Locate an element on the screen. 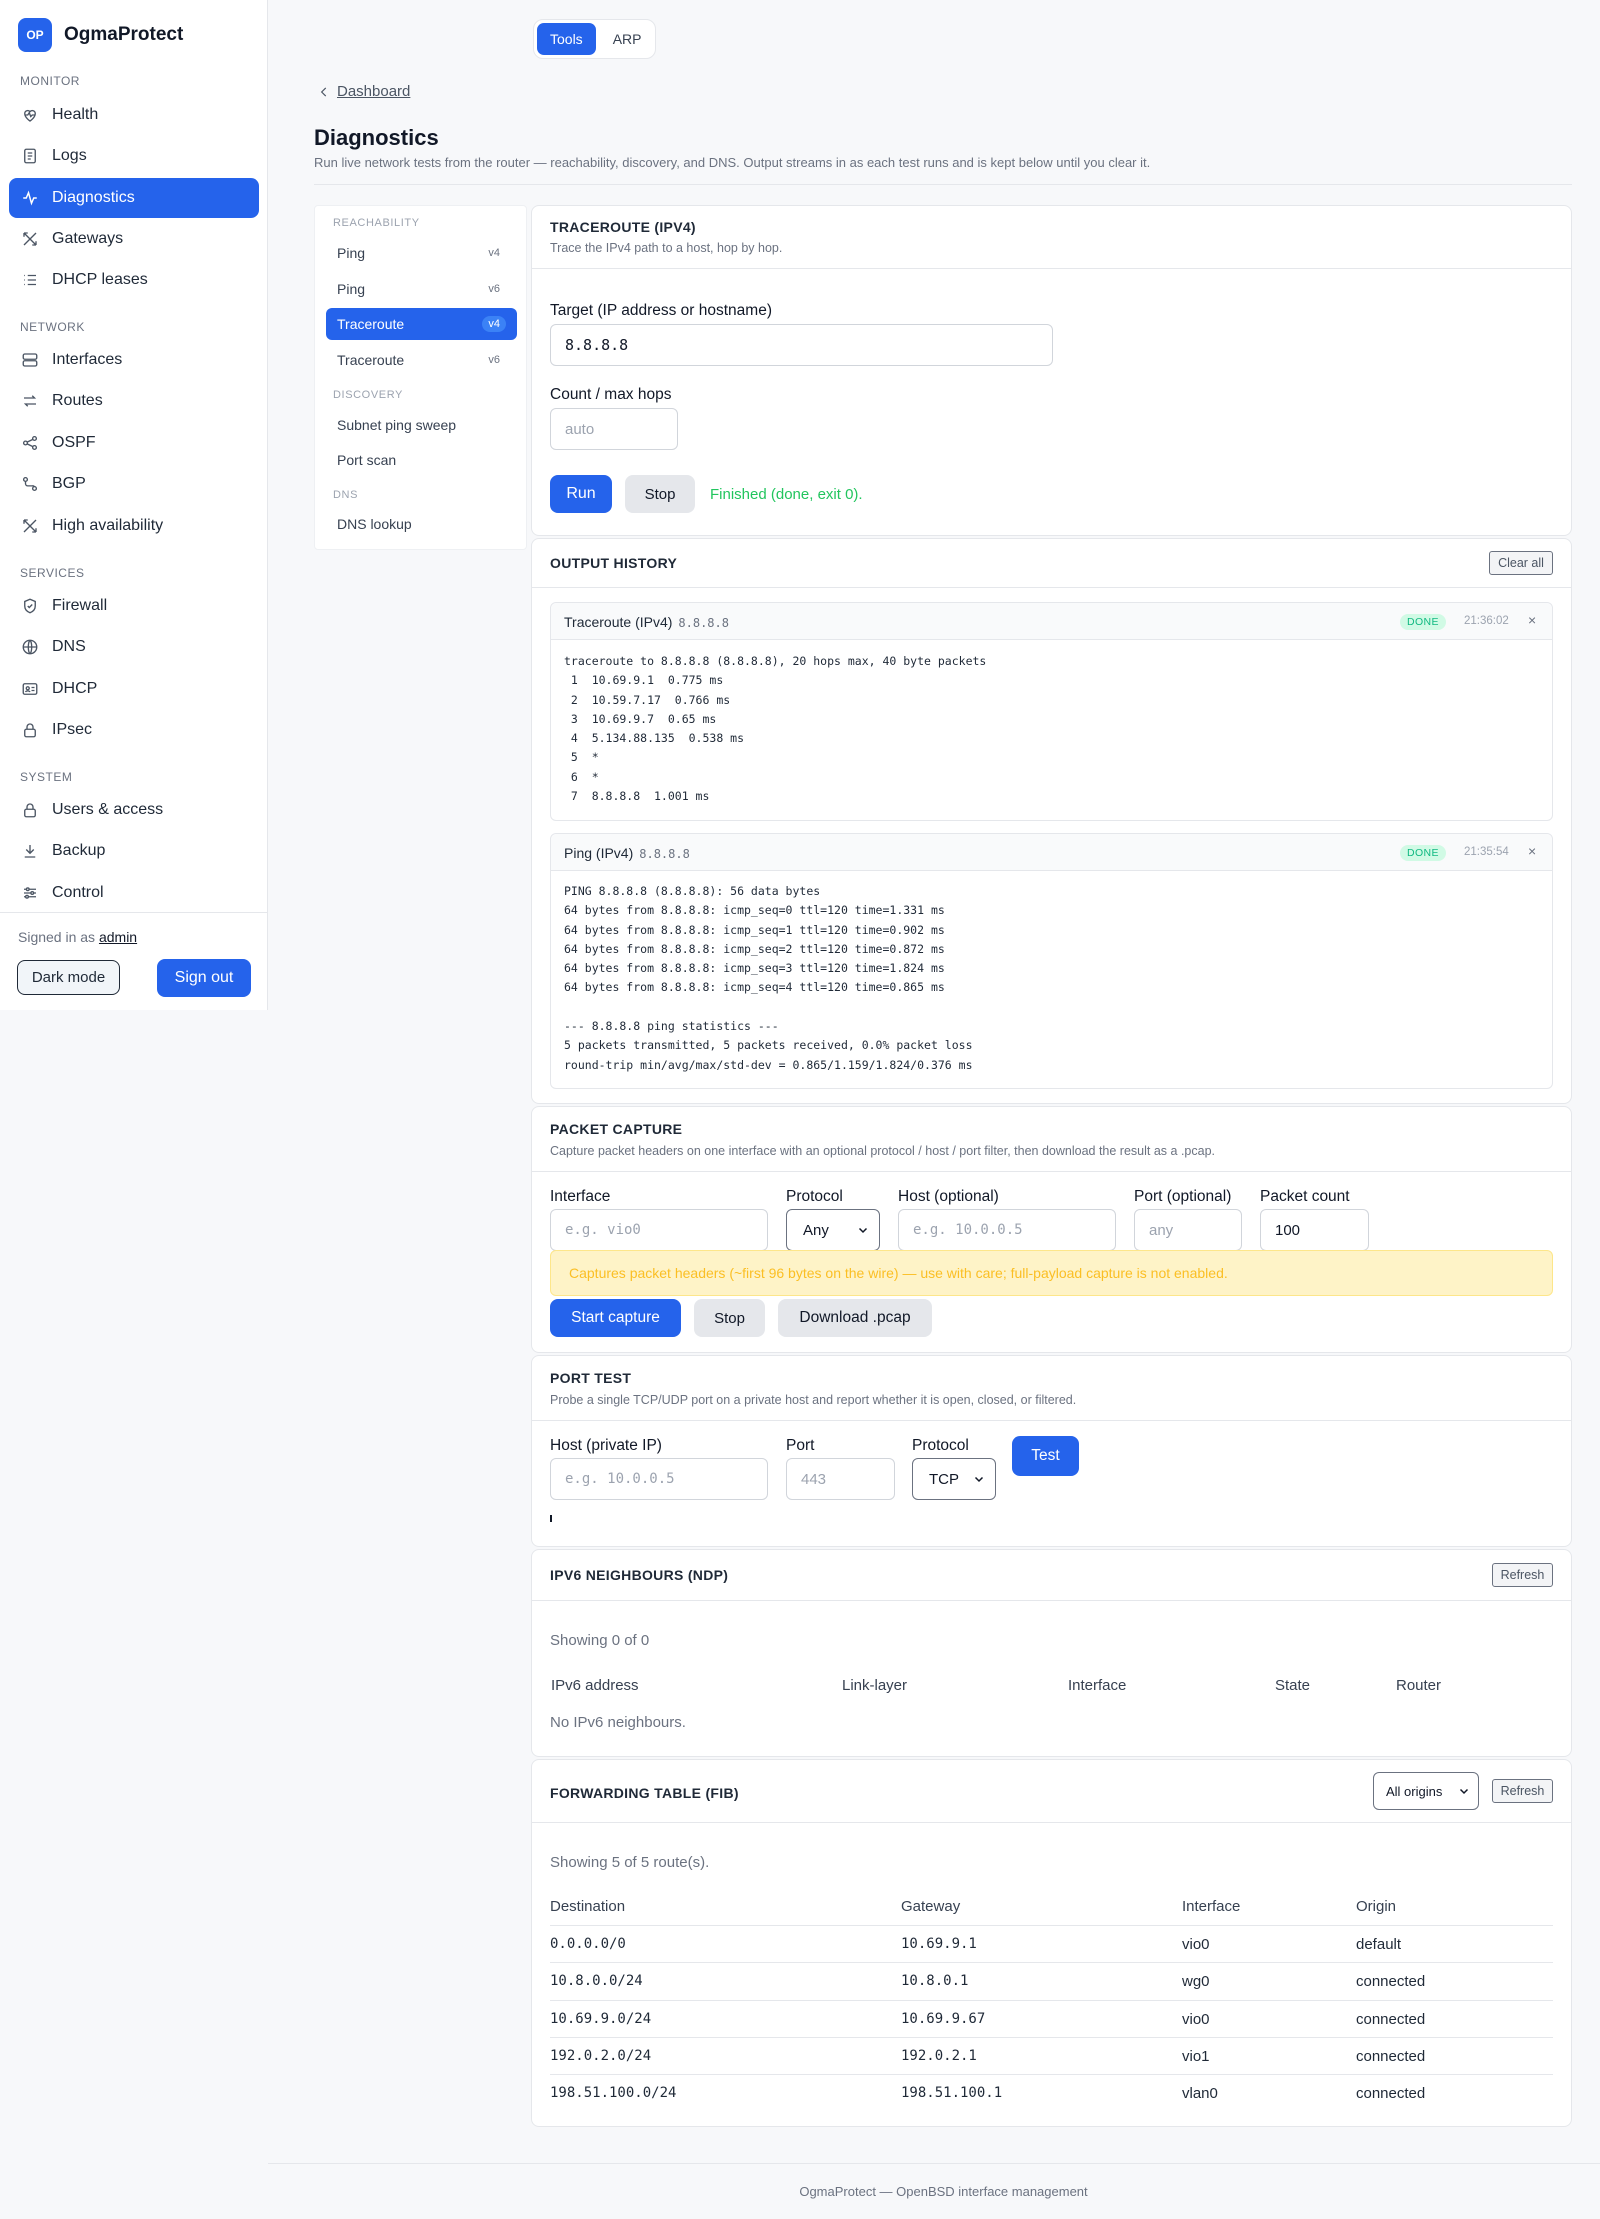 Image resolution: width=1600 pixels, height=2219 pixels. signed-in-text: Signed in as admin is located at coordinates (77, 937).